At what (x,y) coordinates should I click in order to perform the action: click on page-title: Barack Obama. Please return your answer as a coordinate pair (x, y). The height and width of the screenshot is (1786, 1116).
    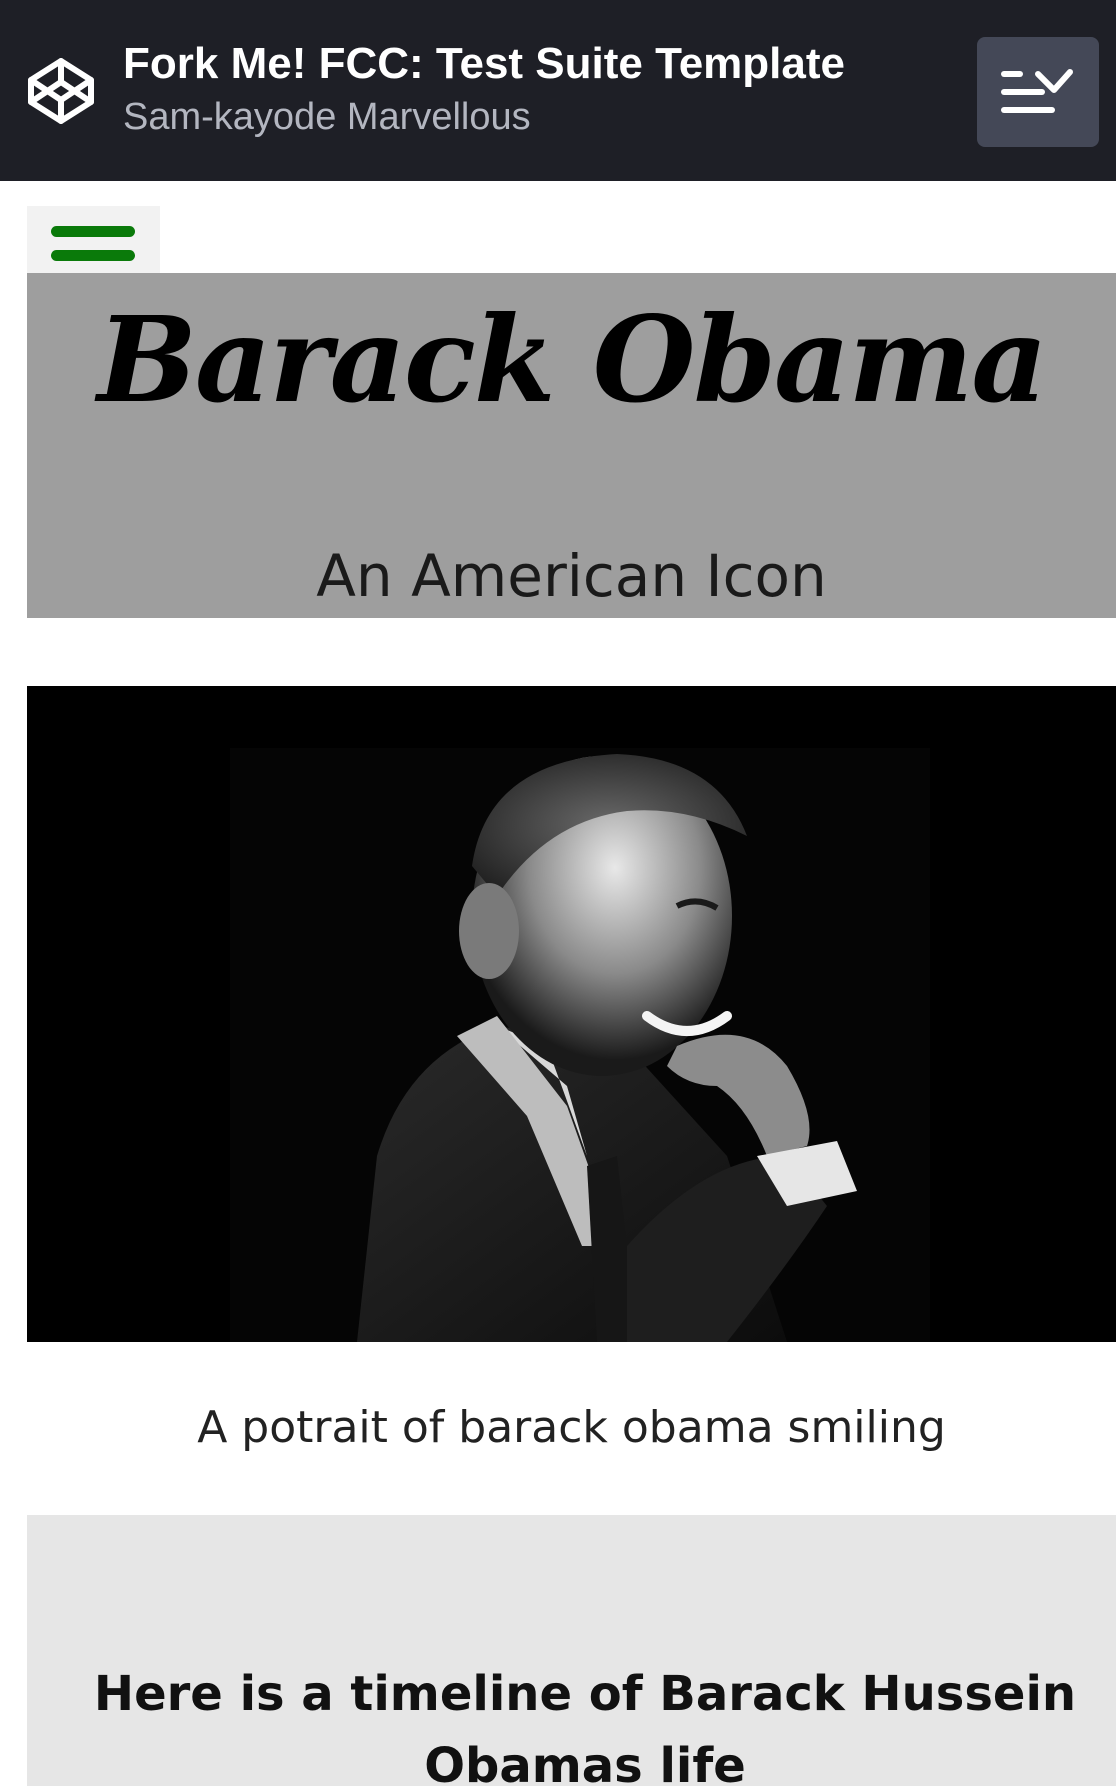
    Looking at the image, I should click on (572, 359).